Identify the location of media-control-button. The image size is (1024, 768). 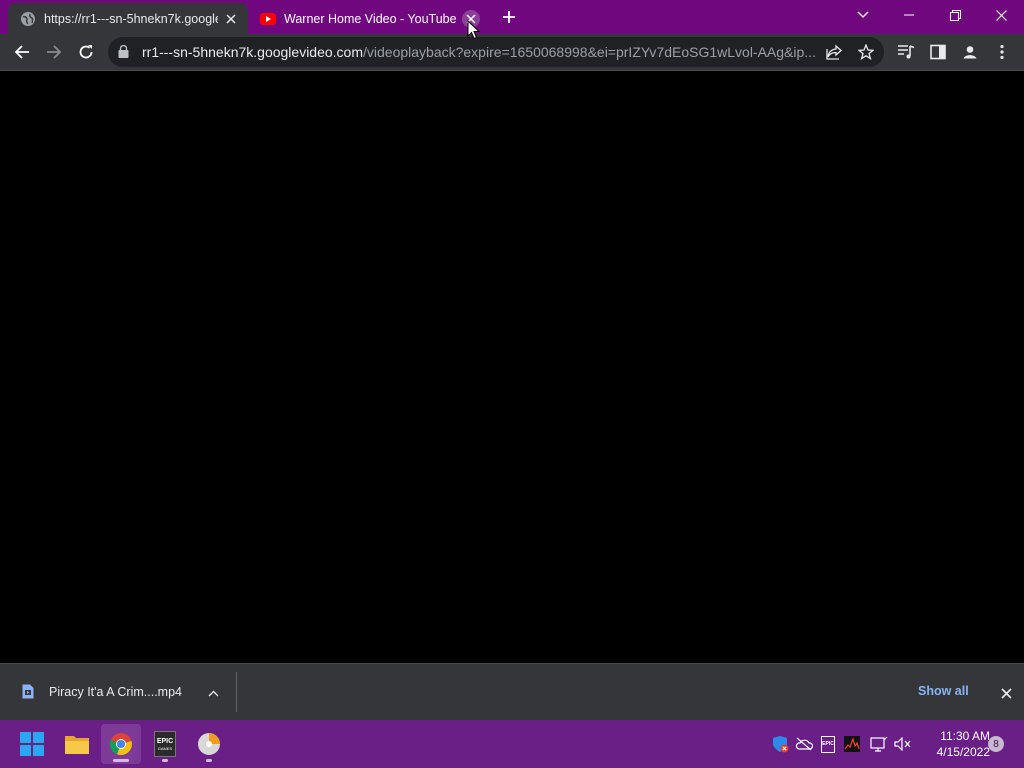
(906, 52).